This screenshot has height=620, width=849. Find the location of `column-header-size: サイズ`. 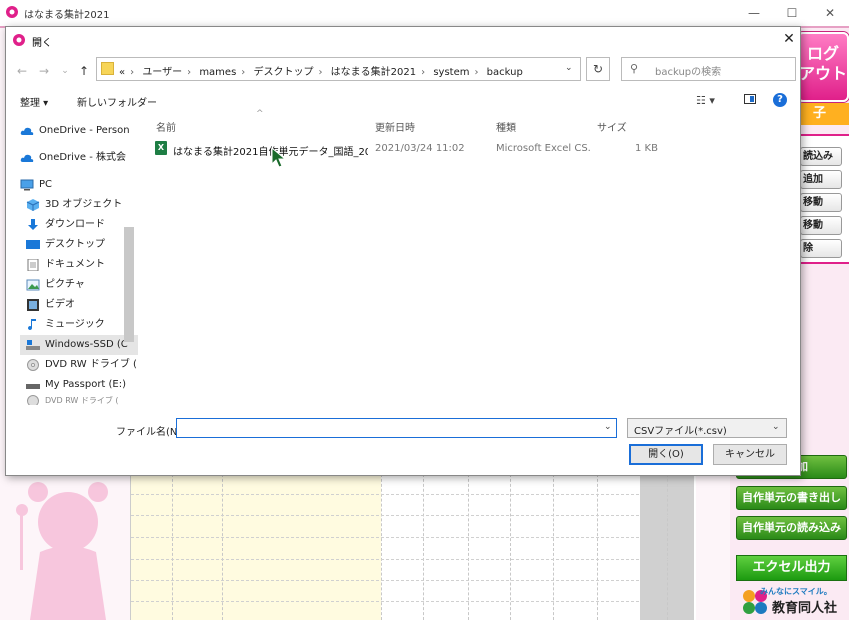

column-header-size: サイズ is located at coordinates (612, 126).